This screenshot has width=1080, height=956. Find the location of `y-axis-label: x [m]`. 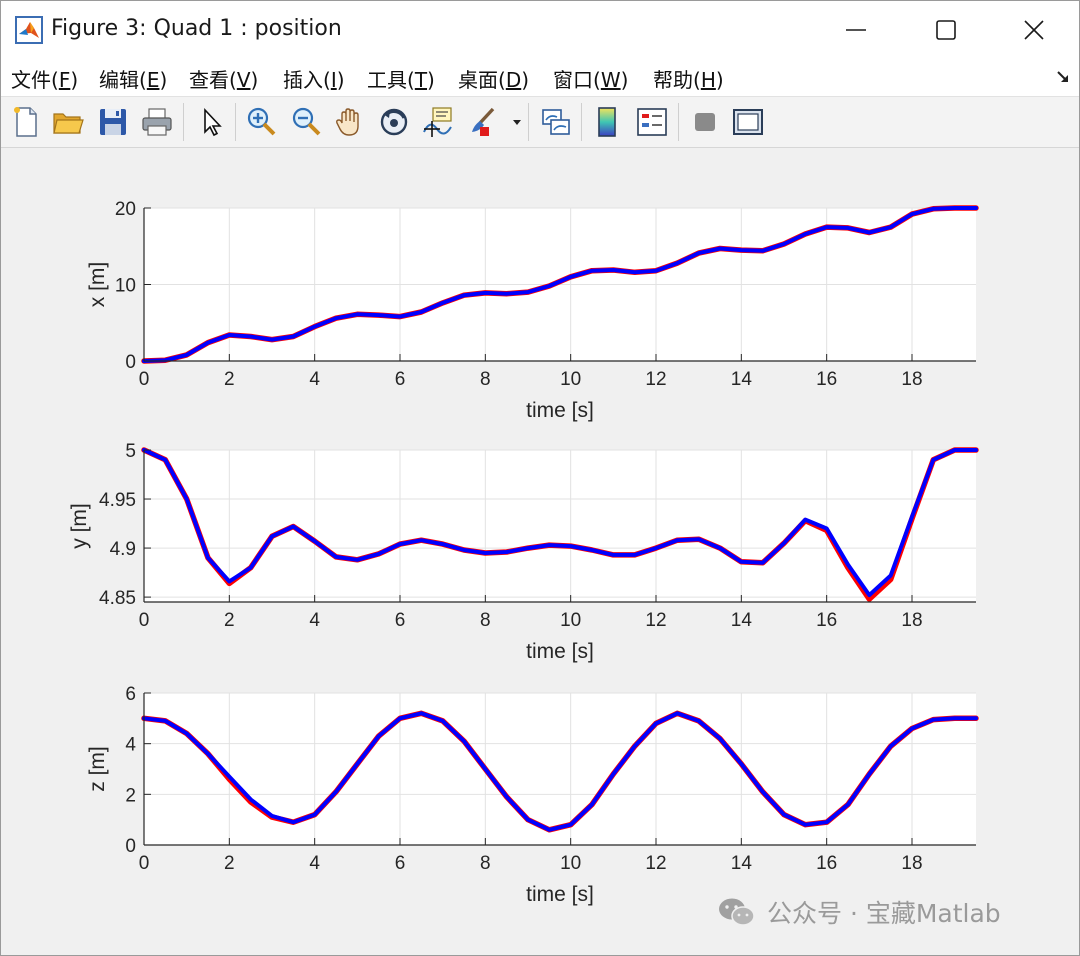

y-axis-label: x [m] is located at coordinates (97, 285).